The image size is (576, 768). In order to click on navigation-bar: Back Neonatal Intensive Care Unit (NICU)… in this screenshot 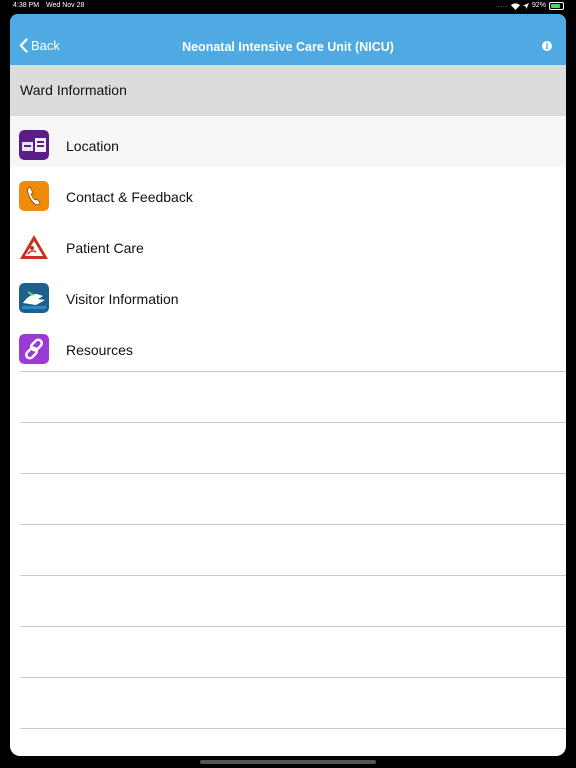, I will do `click(288, 39)`.